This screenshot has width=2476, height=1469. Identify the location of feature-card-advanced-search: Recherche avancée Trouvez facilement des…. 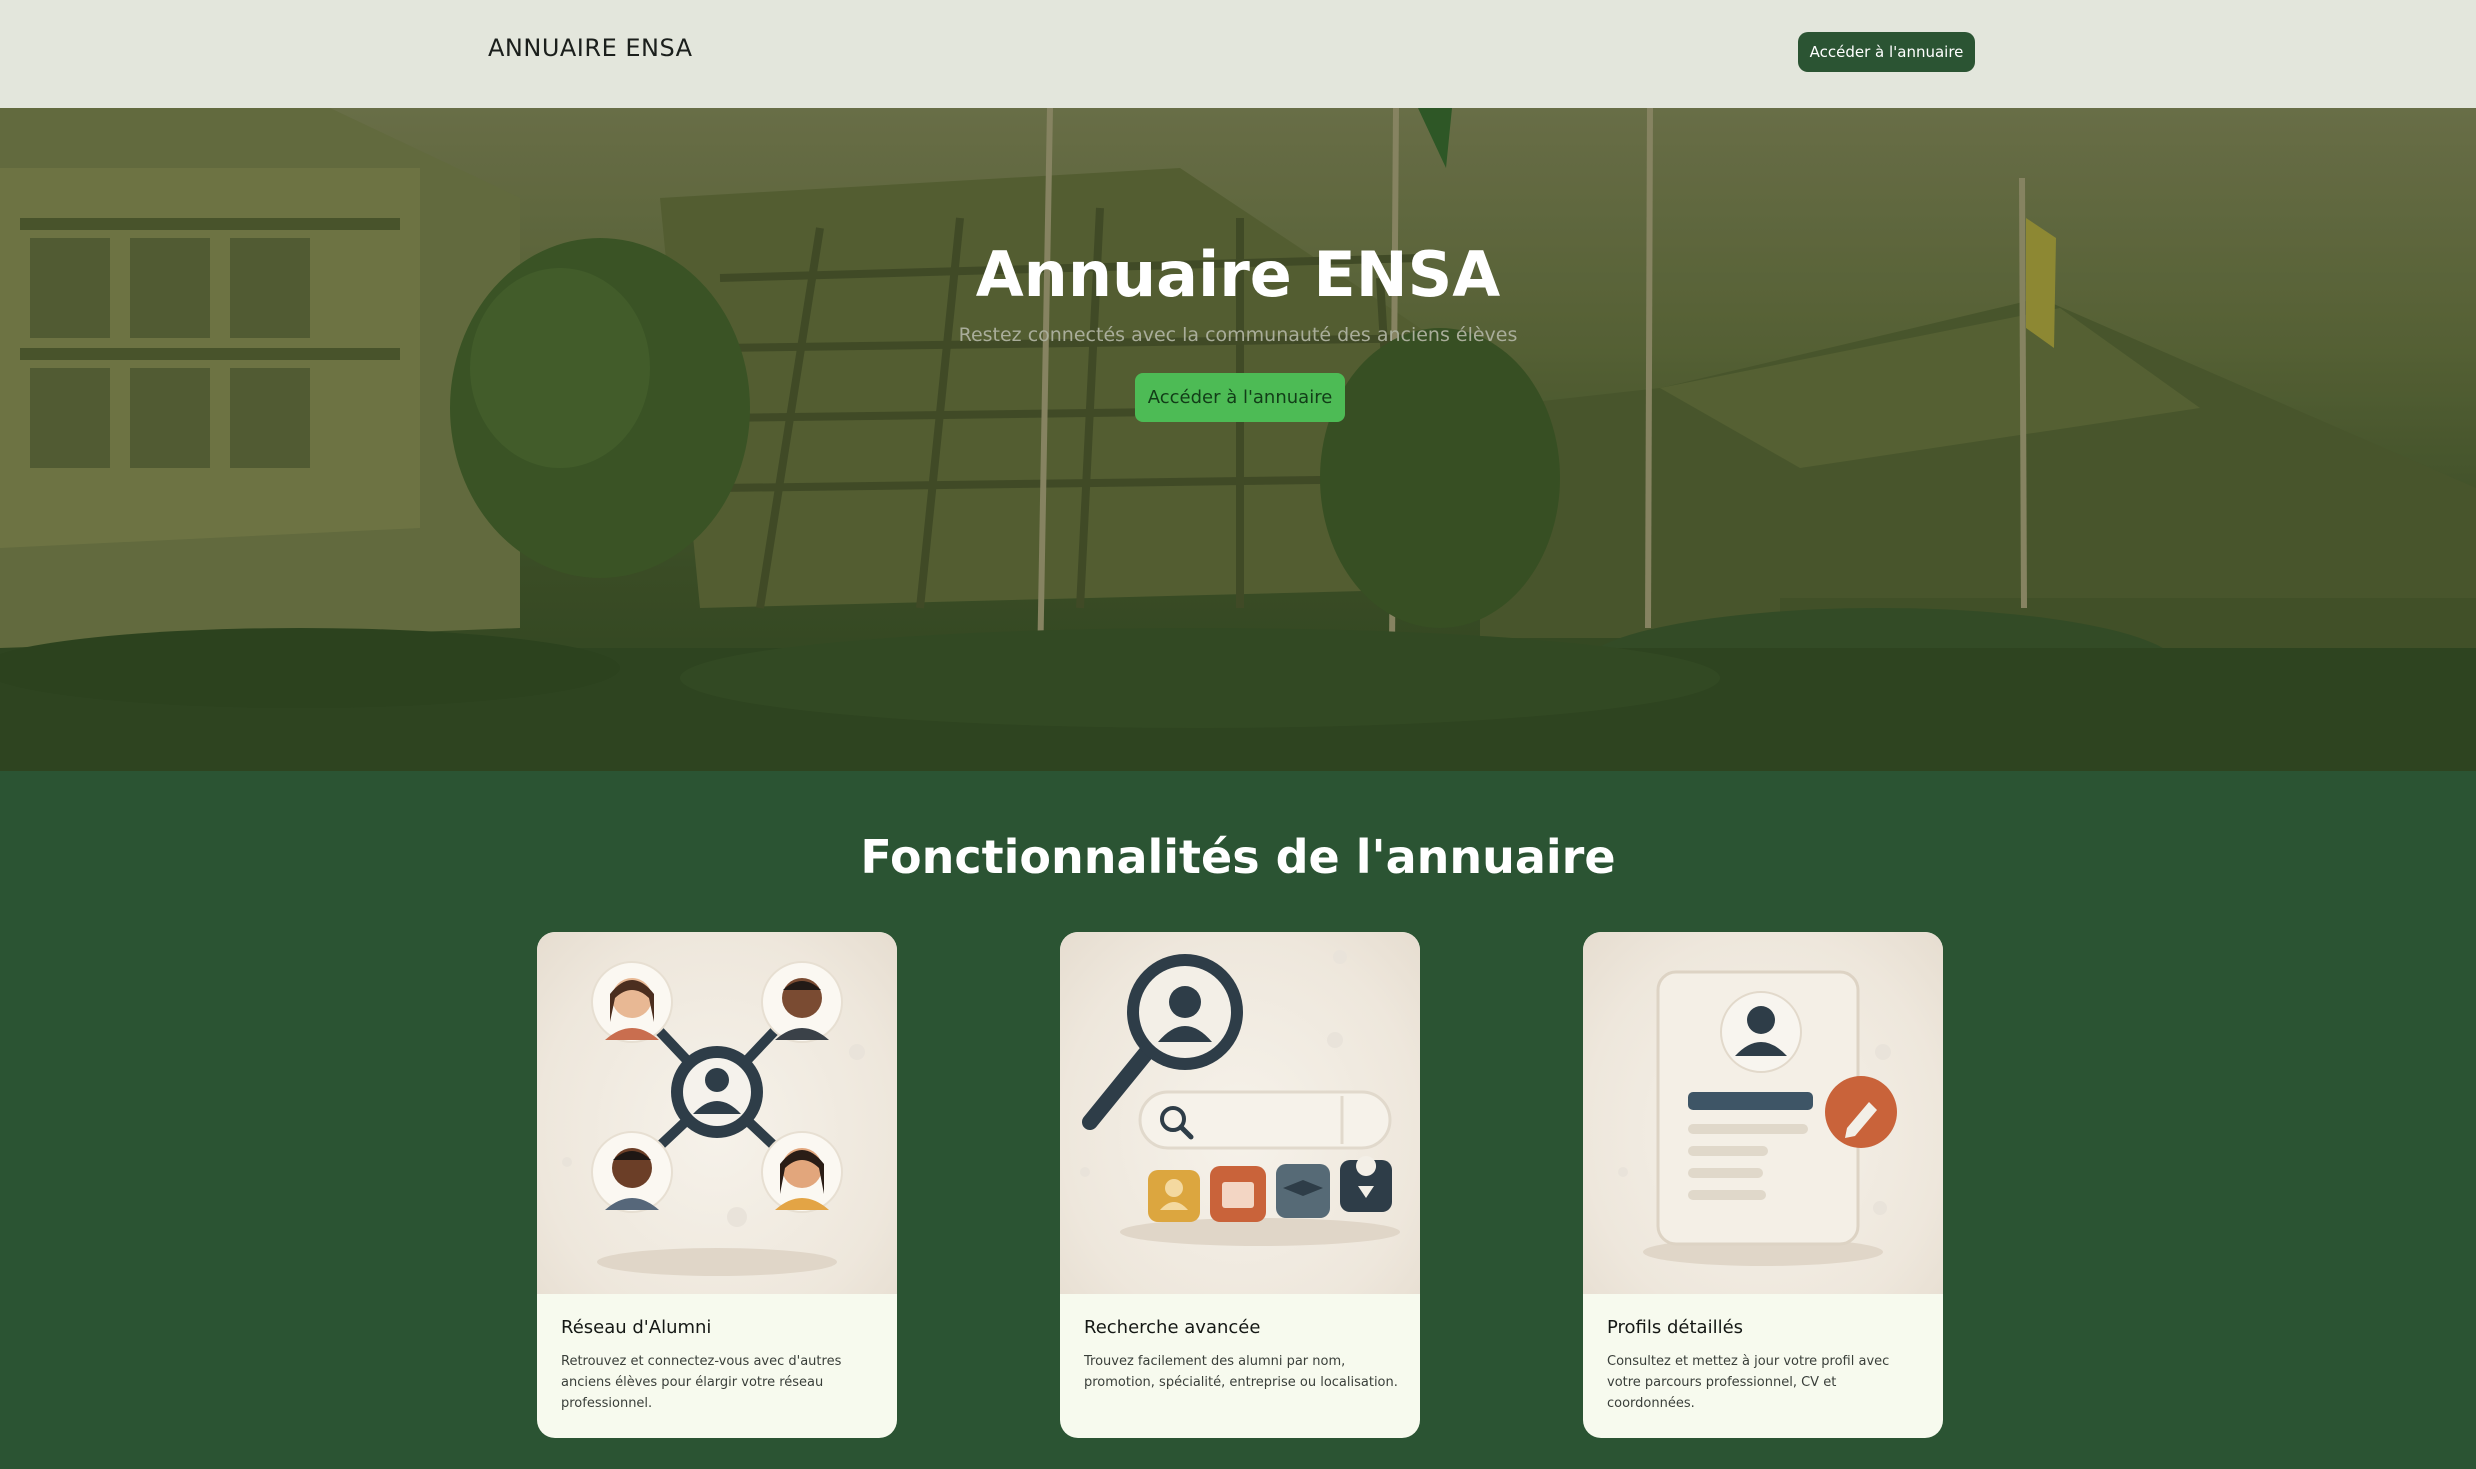
(1240, 1185).